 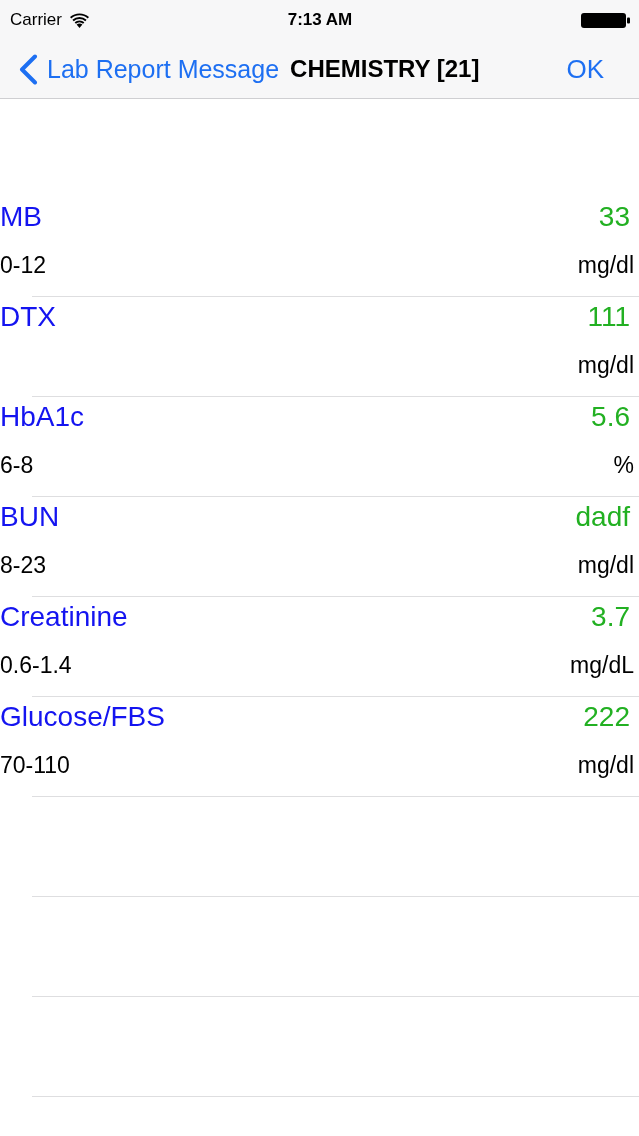 I want to click on test-name: BUN, so click(x=30, y=517).